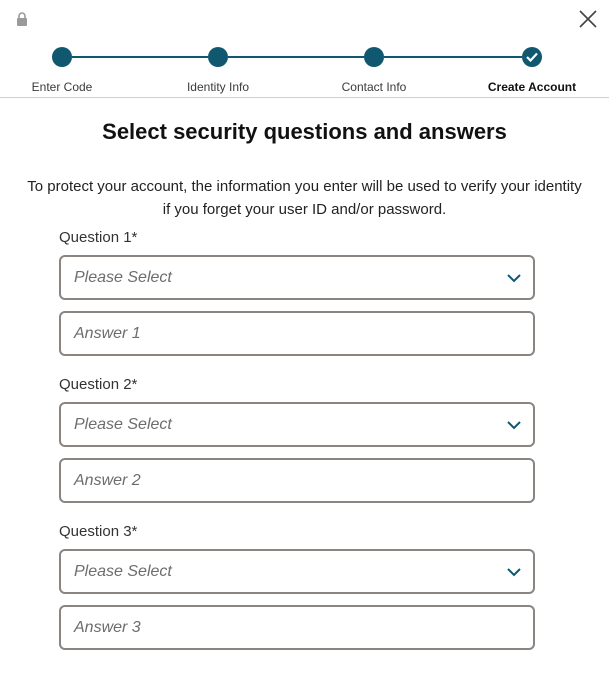 This screenshot has height=677, width=609. I want to click on answer-3-placeholder: Answer 3, so click(107, 627).